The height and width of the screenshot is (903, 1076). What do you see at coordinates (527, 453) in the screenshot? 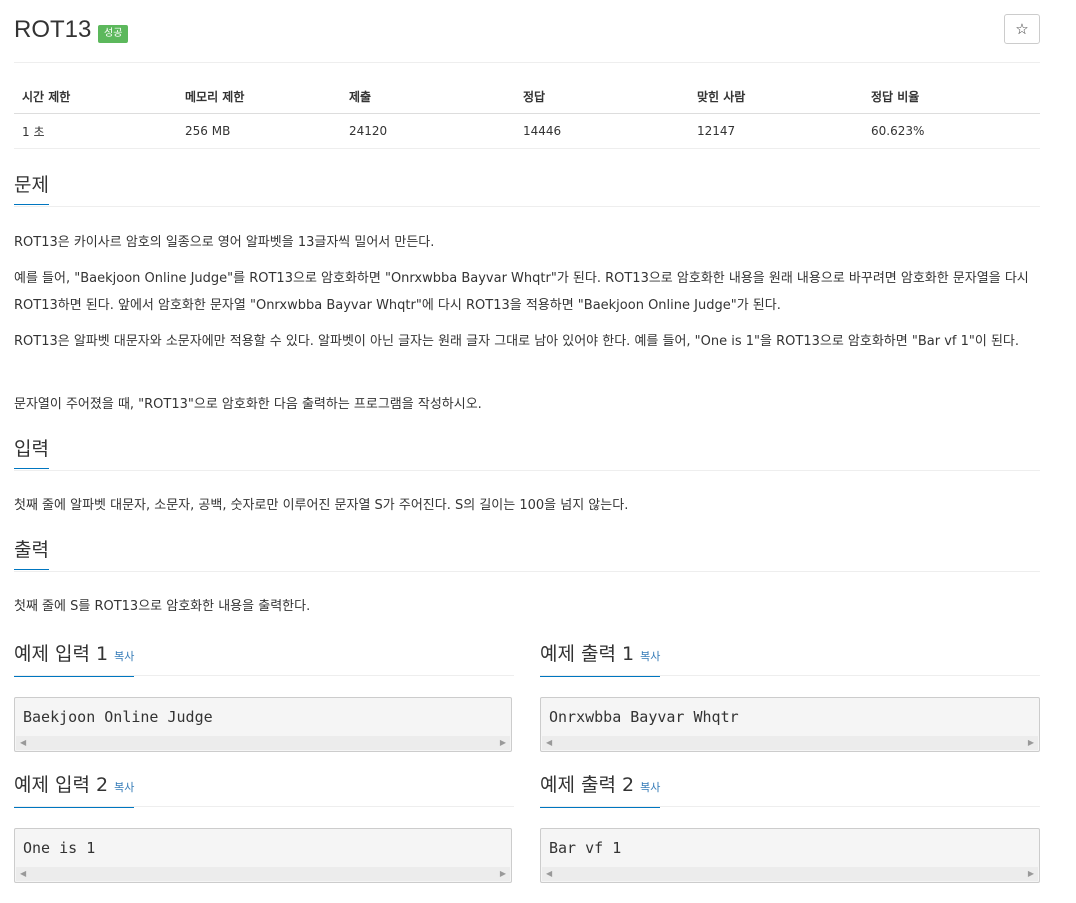
I see `input-section-heading: 입력` at bounding box center [527, 453].